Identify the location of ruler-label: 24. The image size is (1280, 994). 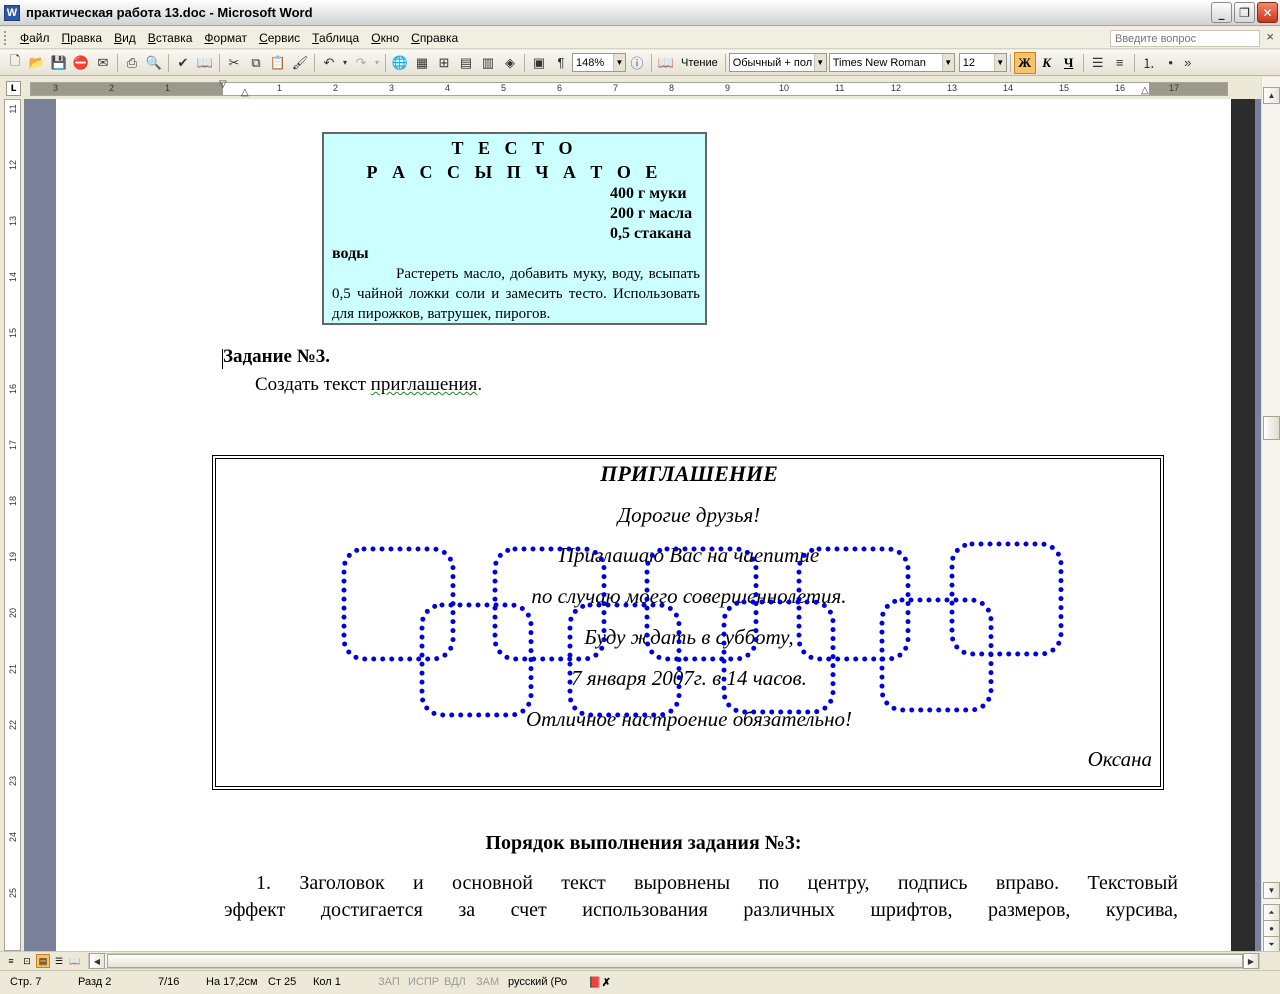
(13, 837).